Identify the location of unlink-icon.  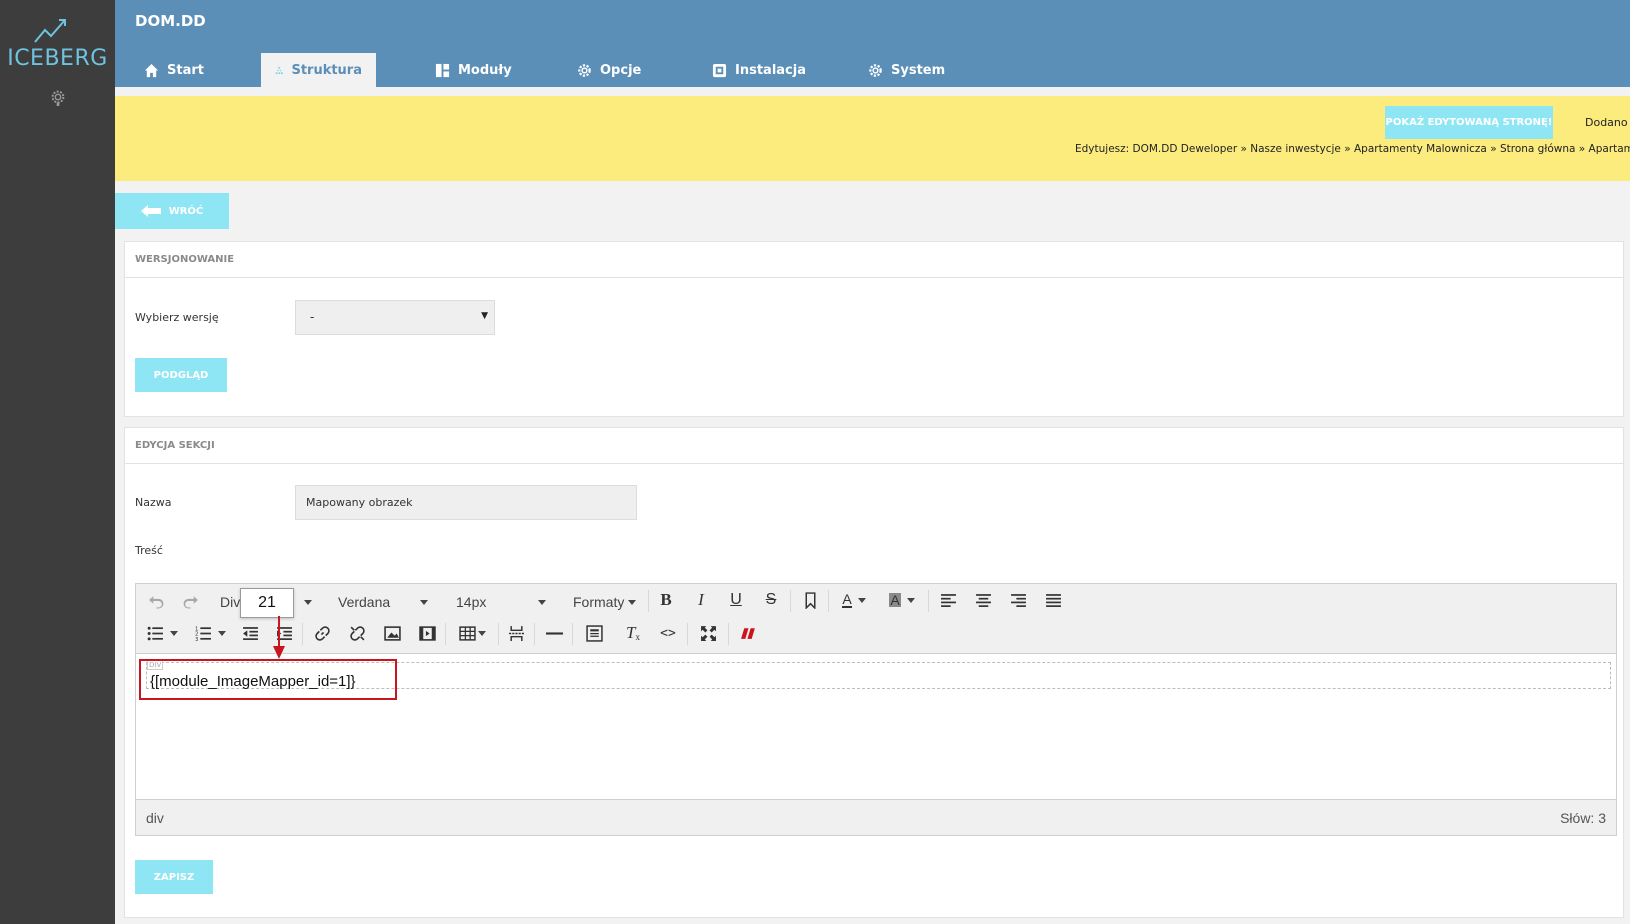
(357, 633).